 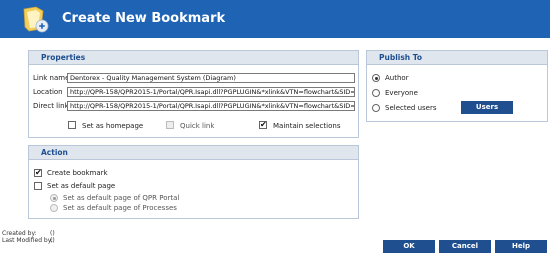 I want to click on quick-link-checkbox, so click(x=170, y=125).